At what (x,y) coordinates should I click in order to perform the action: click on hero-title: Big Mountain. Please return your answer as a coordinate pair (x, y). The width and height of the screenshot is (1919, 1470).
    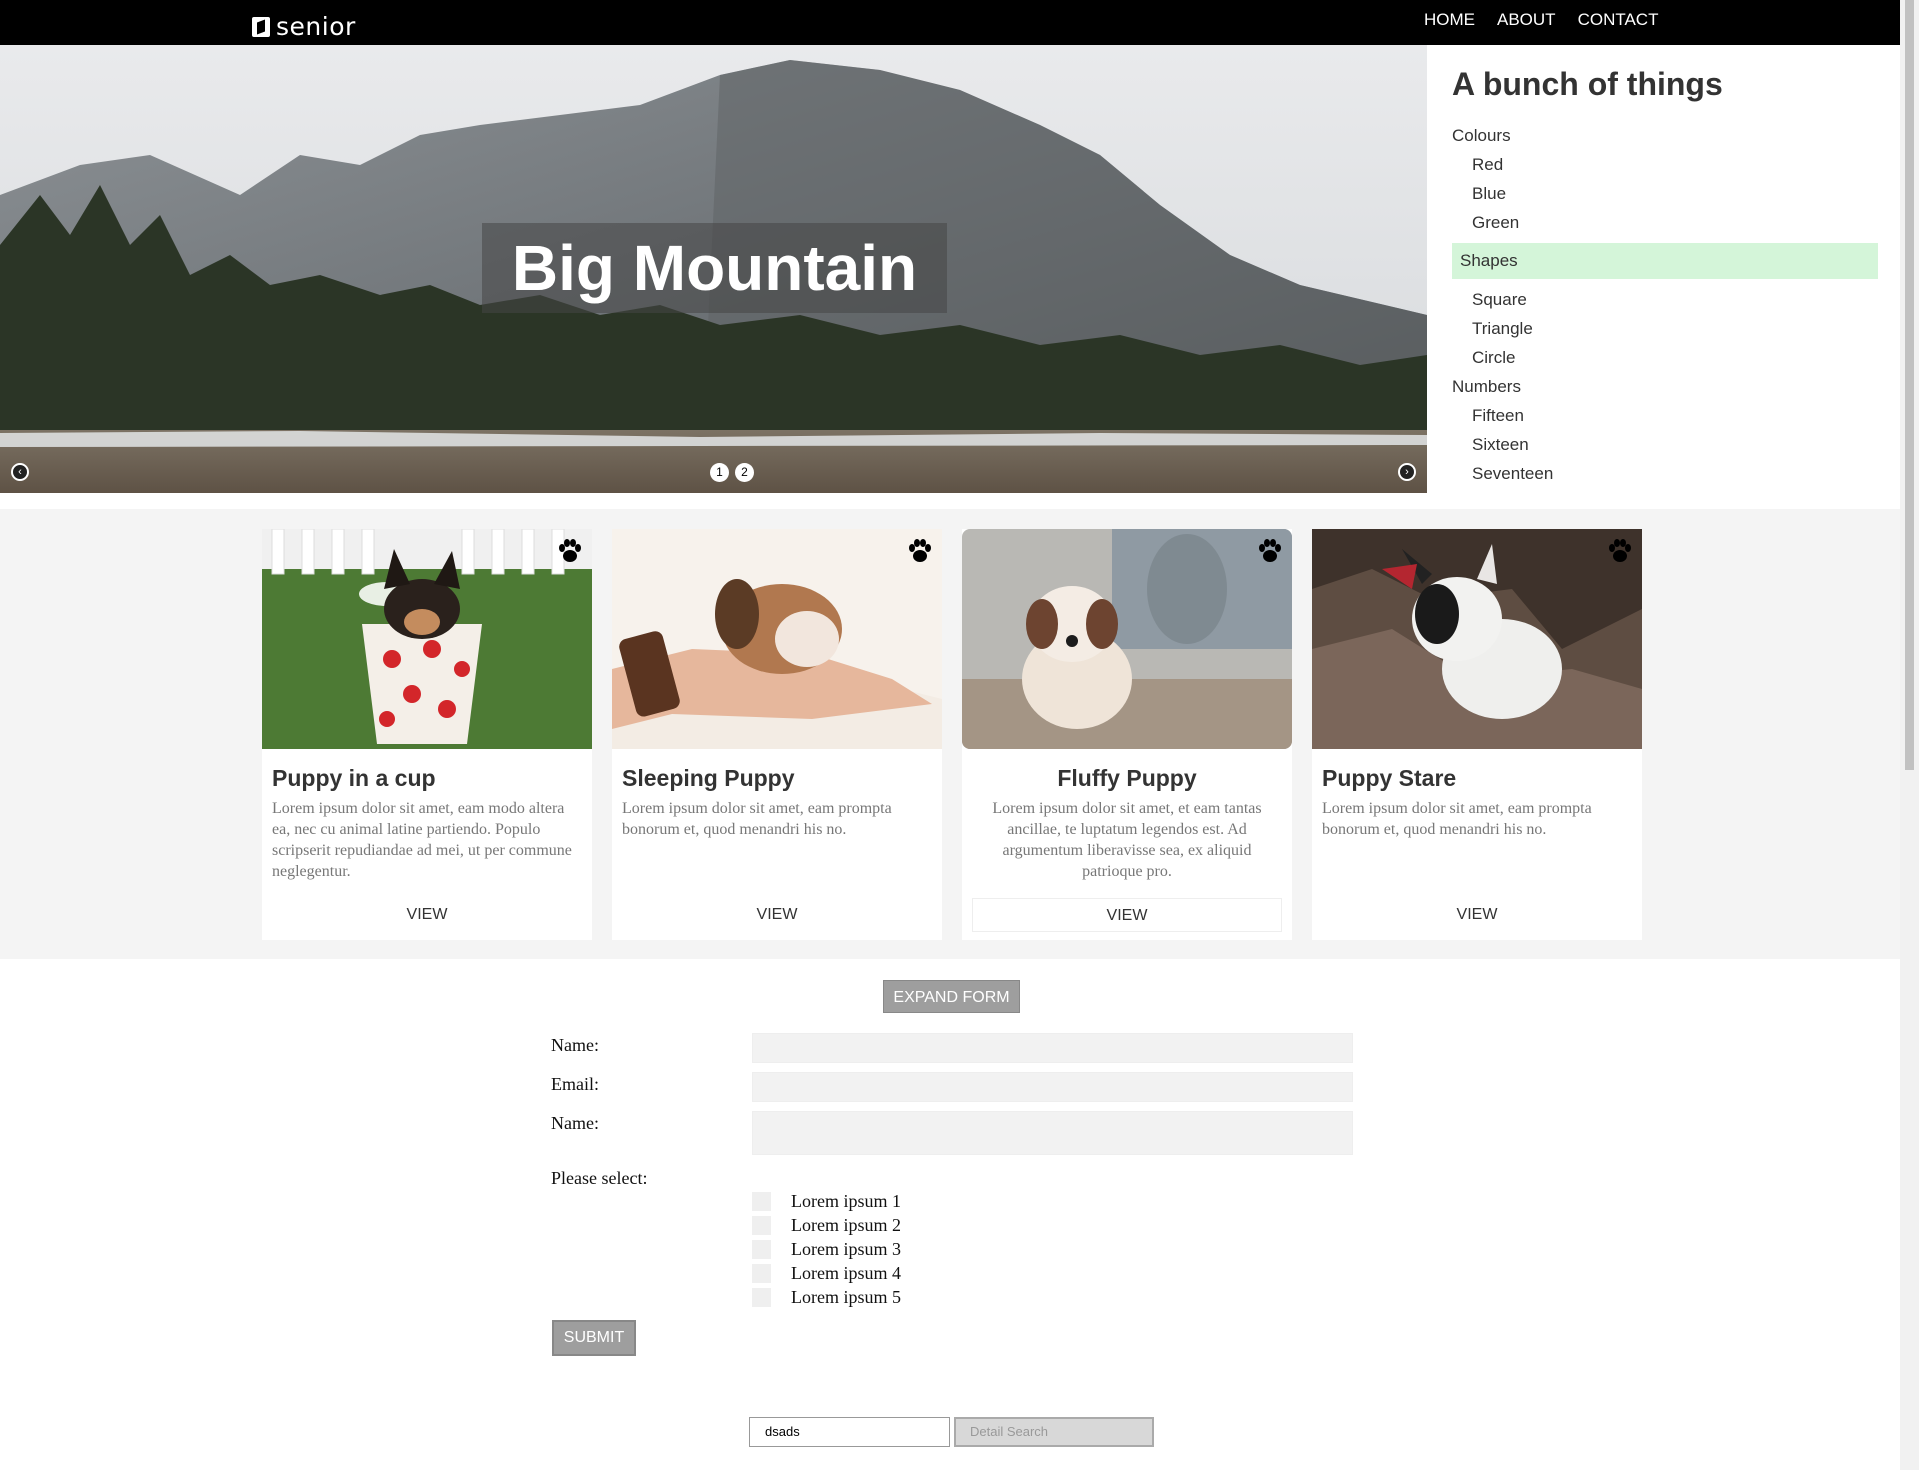
    Looking at the image, I should click on (714, 268).